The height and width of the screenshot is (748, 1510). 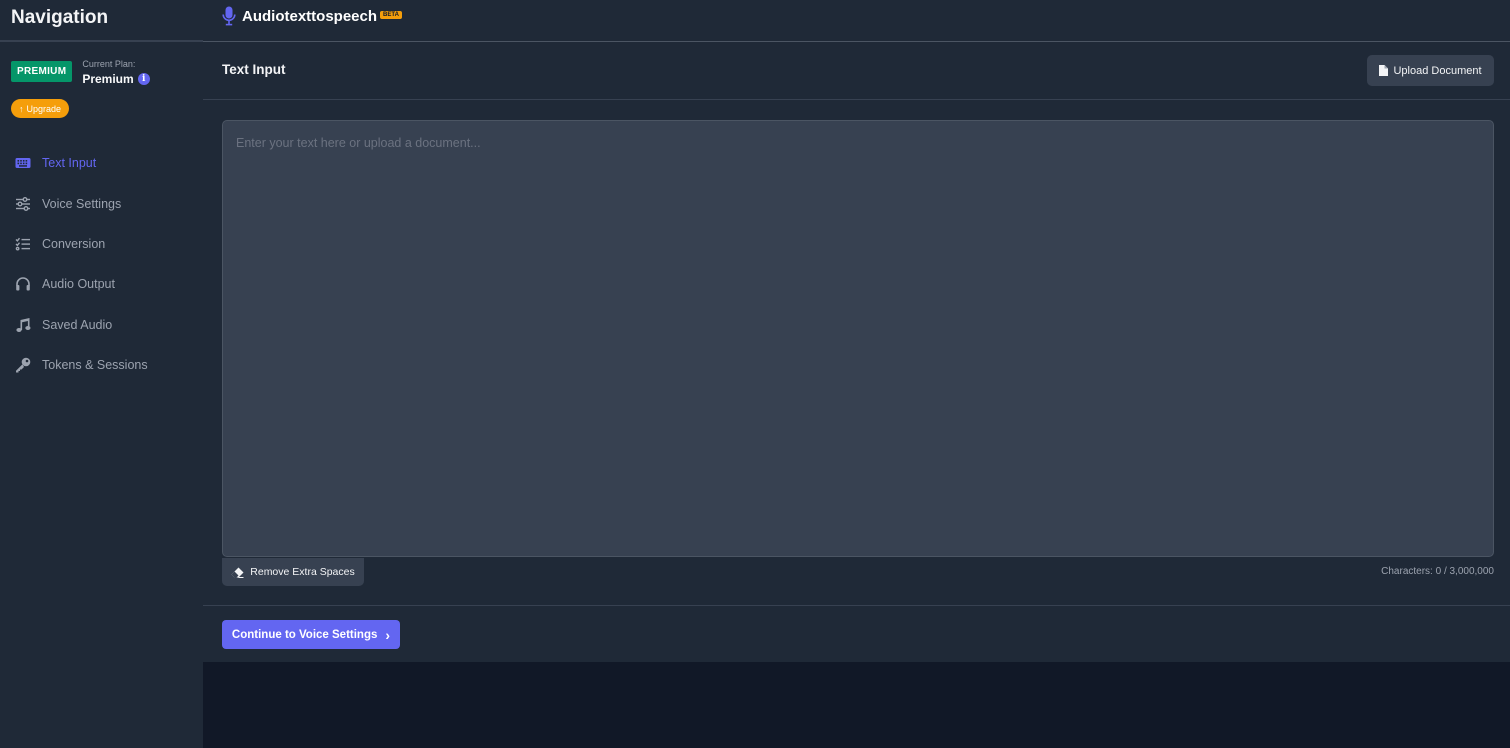 I want to click on plan-label: Current Plan:, so click(x=109, y=64).